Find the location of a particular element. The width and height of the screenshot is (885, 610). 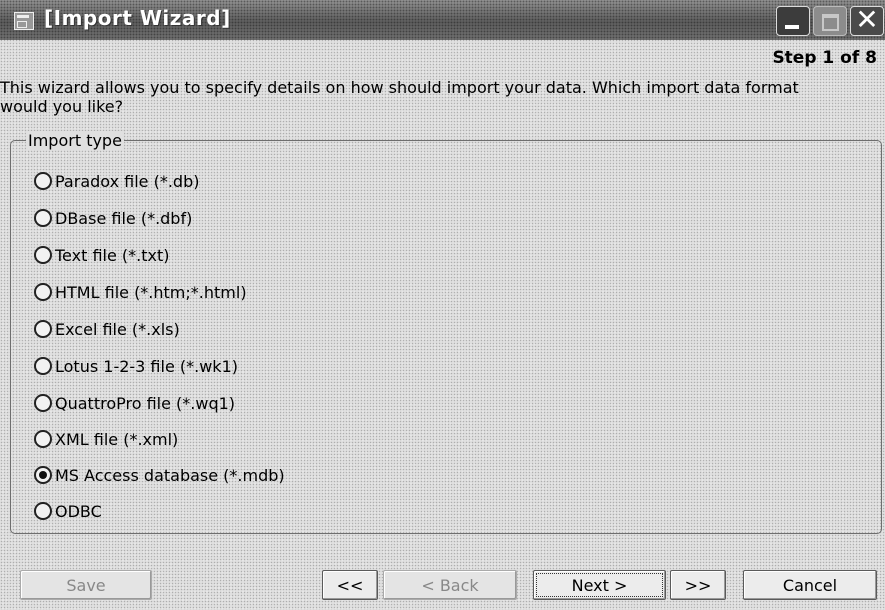

radio-option-ms-access: MS Access database (*.mdb) is located at coordinates (159, 475).